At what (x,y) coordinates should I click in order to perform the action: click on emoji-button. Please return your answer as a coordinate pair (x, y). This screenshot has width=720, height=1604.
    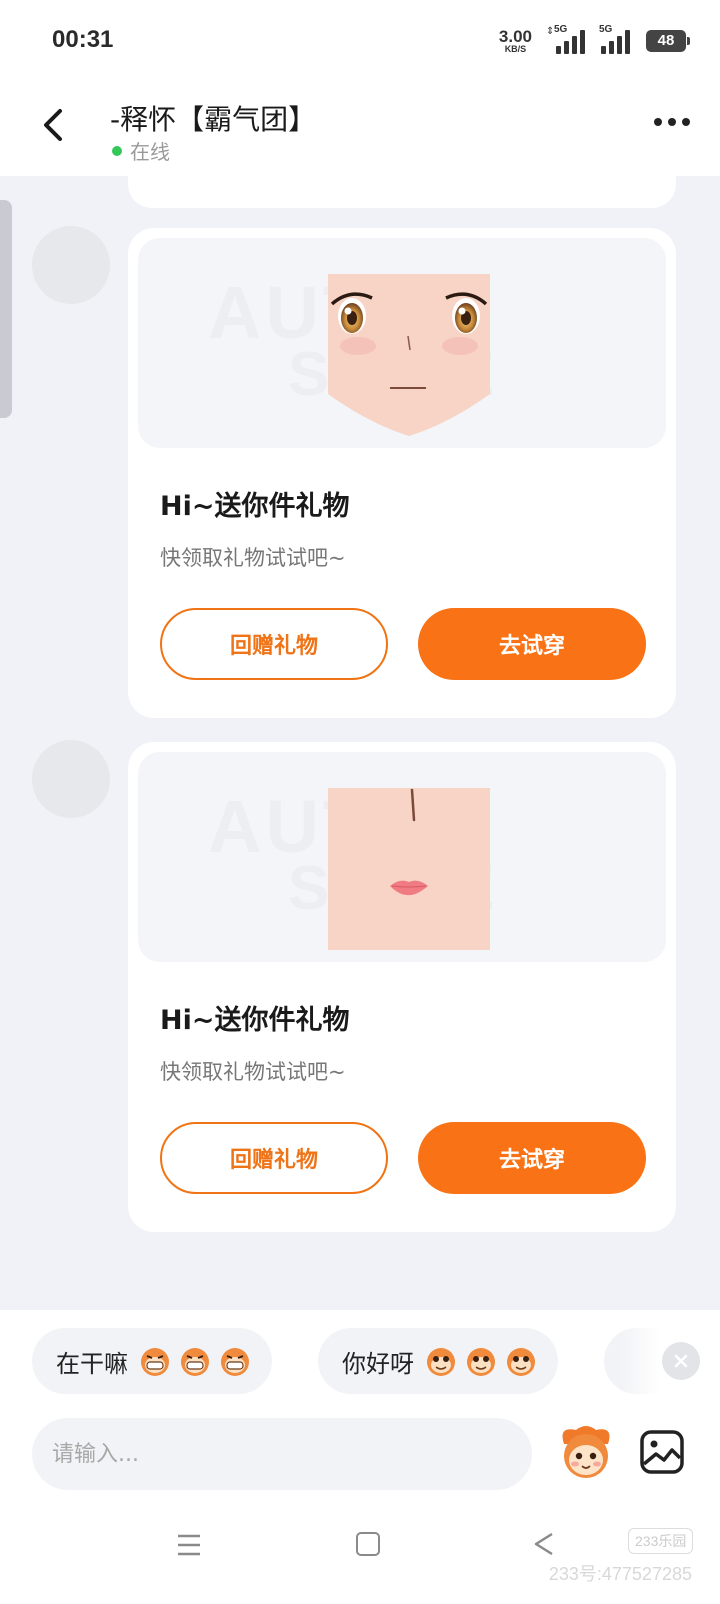
    Looking at the image, I should click on (586, 1452).